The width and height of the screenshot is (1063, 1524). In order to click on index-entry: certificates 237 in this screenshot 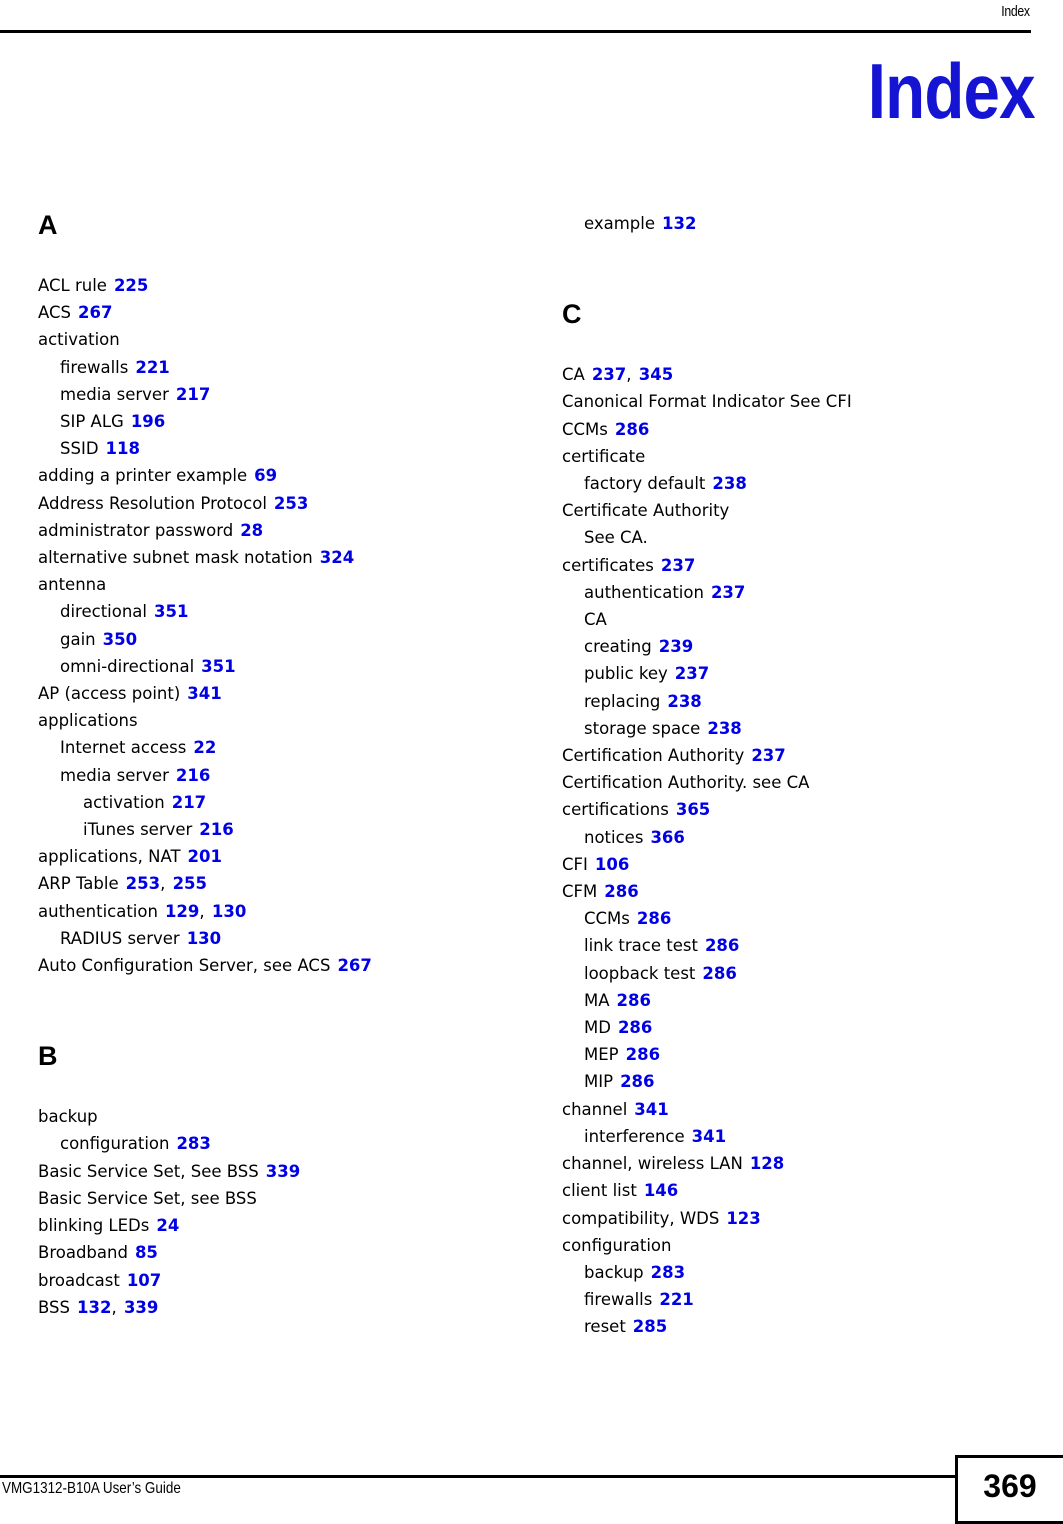, I will do `click(797, 565)`.